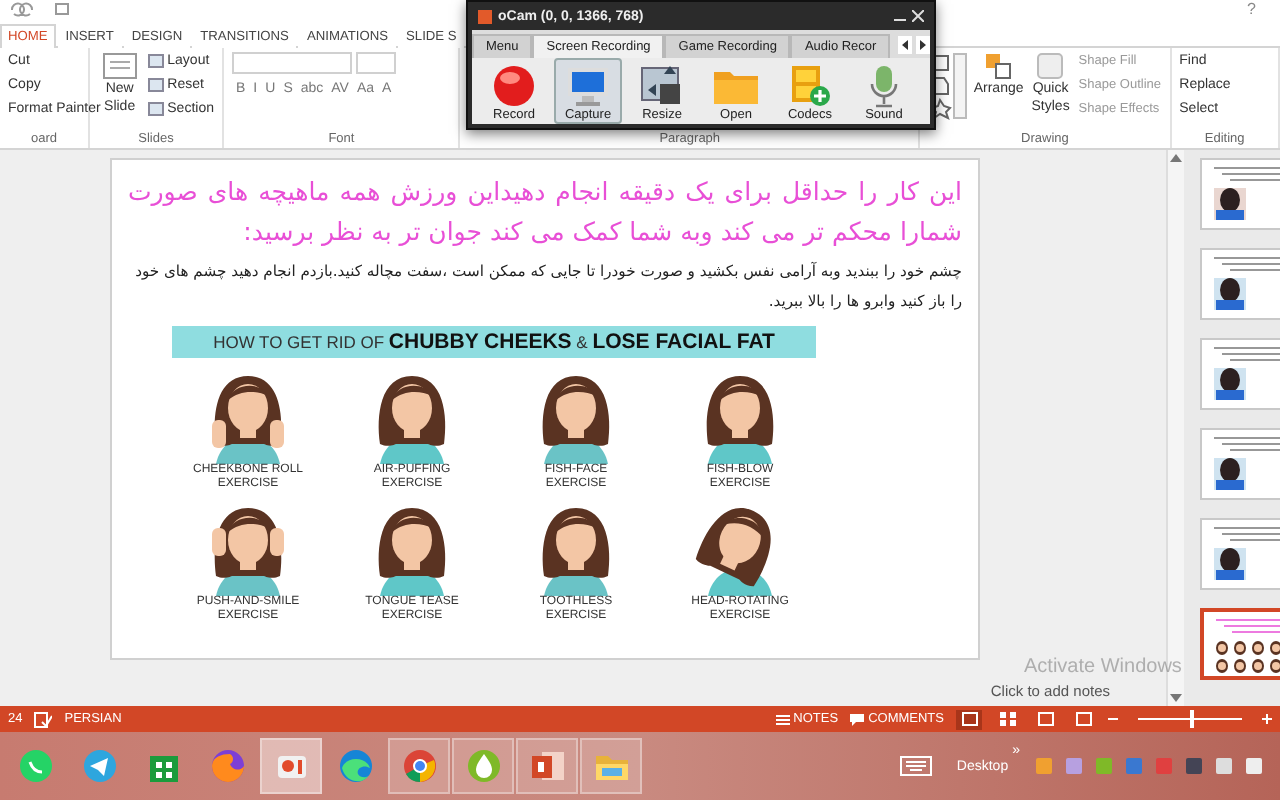  What do you see at coordinates (292, 62) in the screenshot?
I see `font-name-field` at bounding box center [292, 62].